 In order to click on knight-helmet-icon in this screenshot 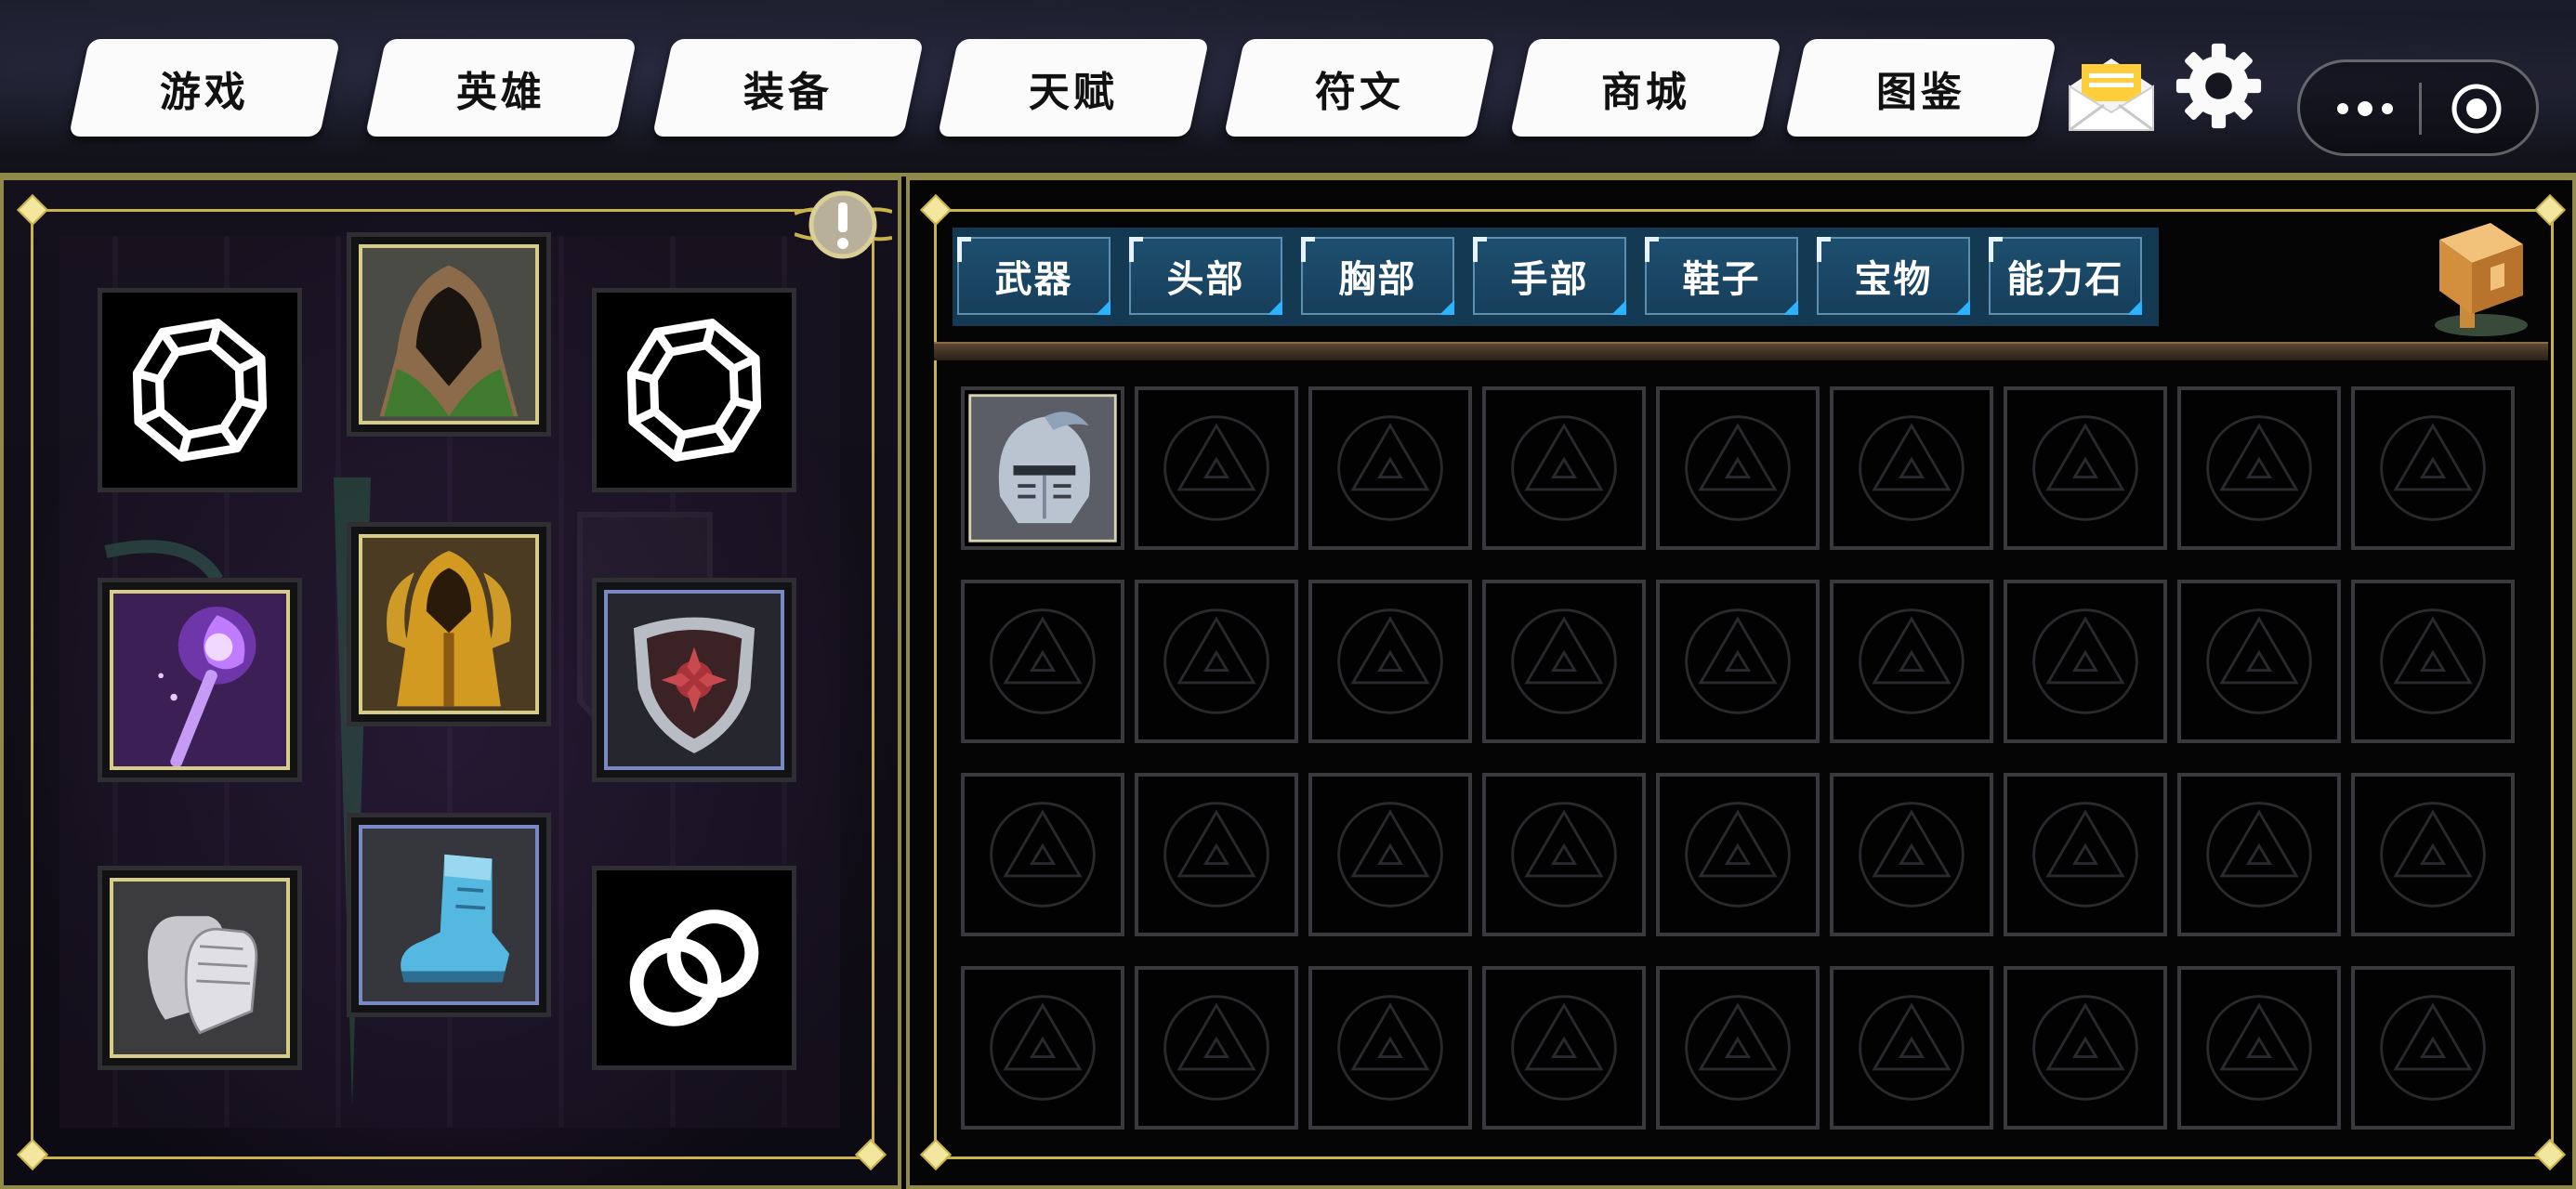, I will do `click(1042, 468)`.